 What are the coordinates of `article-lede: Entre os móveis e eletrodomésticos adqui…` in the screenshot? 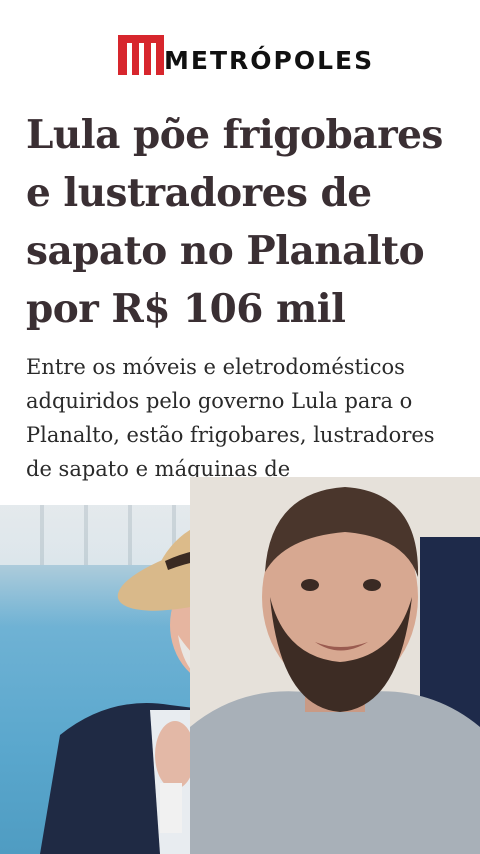 It's located at (230, 418).